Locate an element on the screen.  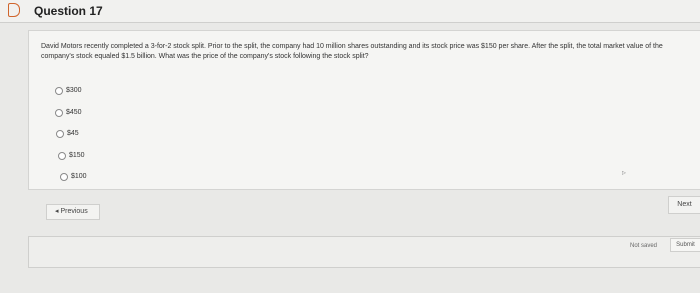
answer-options: $300 $450 $45 $150 $100 is located at coordinates (71, 139).